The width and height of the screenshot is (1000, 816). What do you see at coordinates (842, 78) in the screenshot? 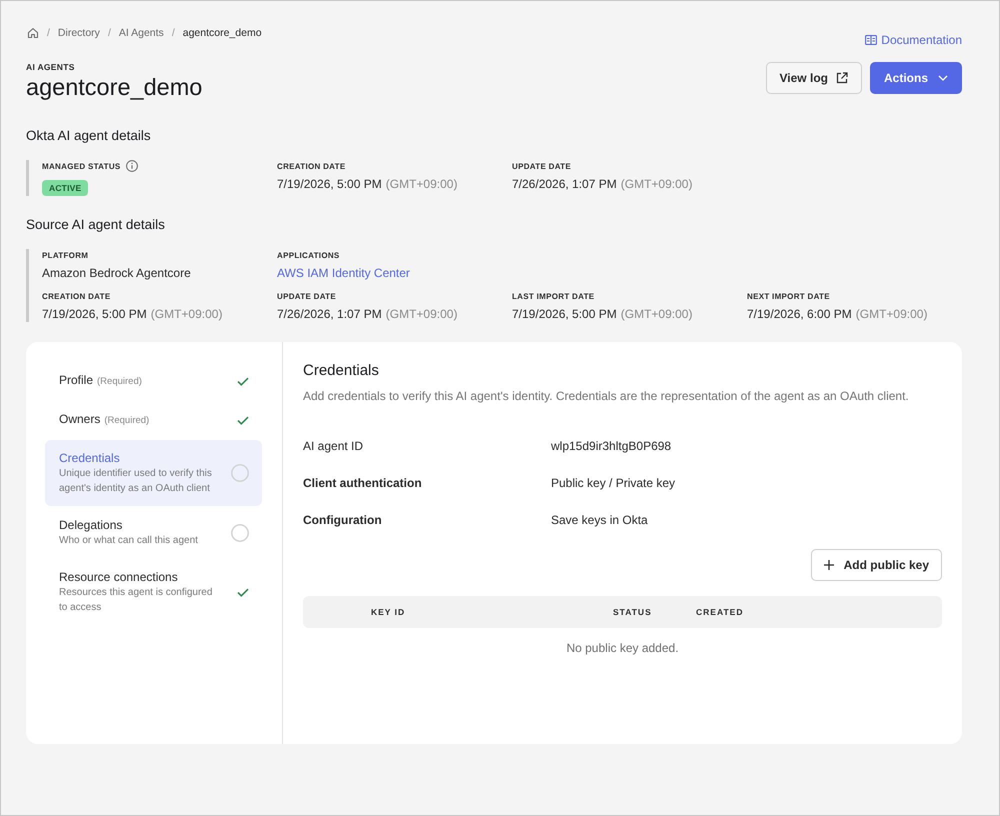
I see `external-link-icon` at bounding box center [842, 78].